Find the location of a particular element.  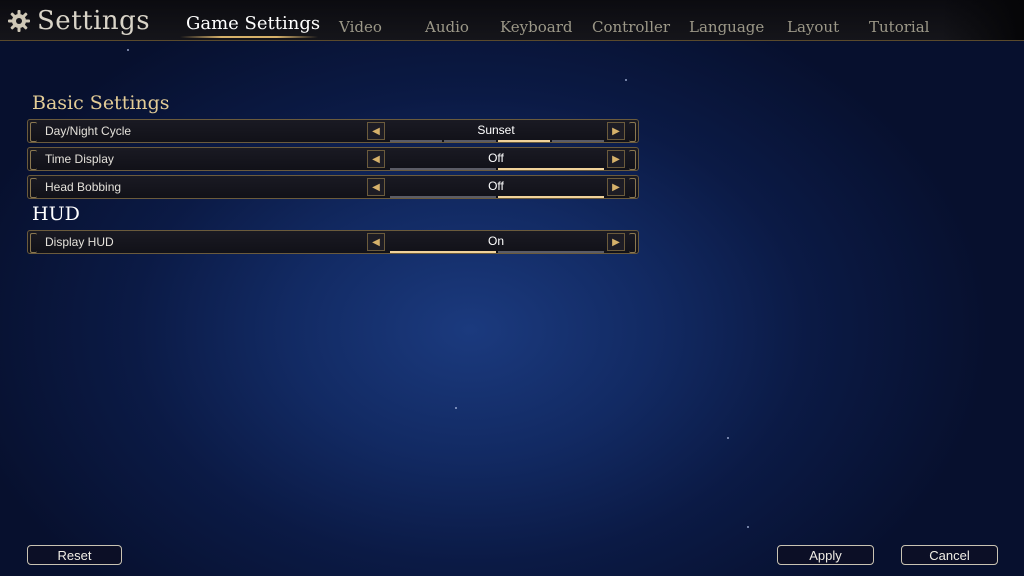

setting-label: Head Bobbing is located at coordinates (83, 187).